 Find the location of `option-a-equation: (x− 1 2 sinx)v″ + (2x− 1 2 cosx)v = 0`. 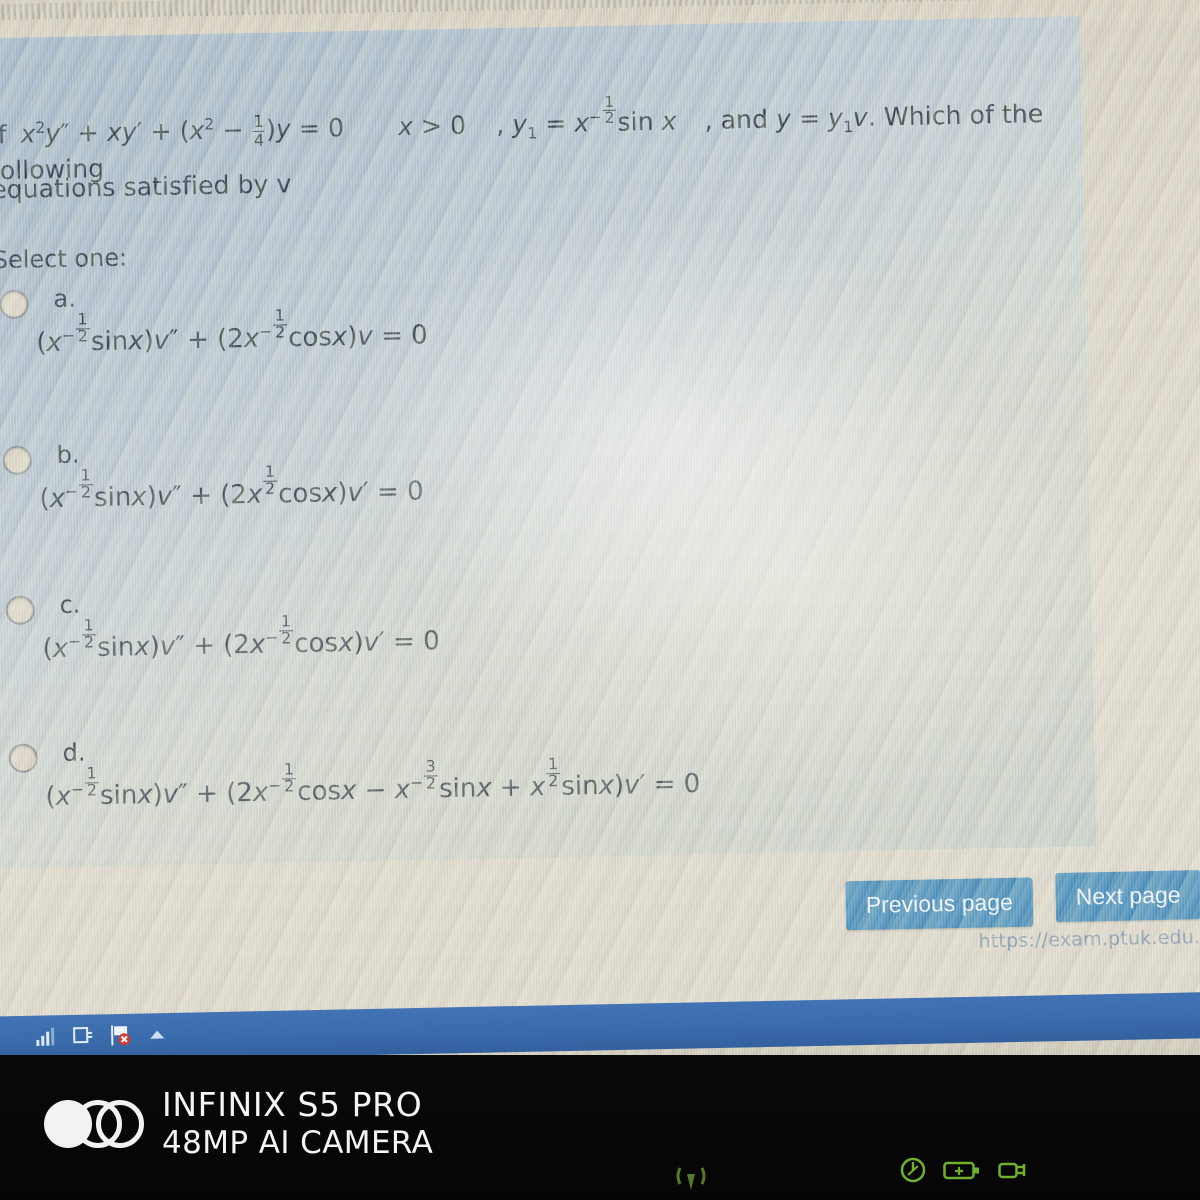

option-a-equation: (x− 1 2 sinx)v″ + (2x− 1 2 cosx)v = 0 is located at coordinates (232, 332).